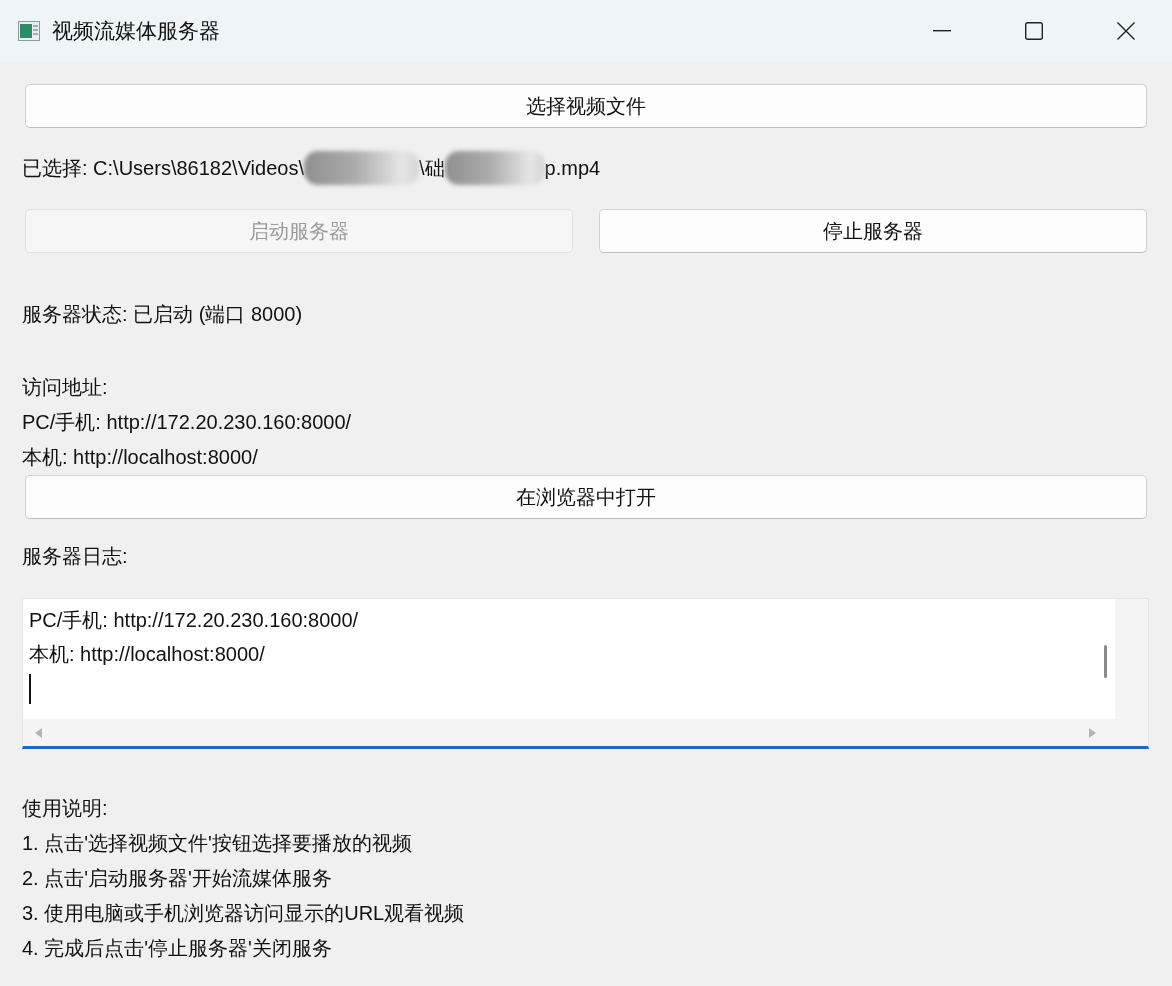  What do you see at coordinates (1034, 31) in the screenshot?
I see `maximize-icon` at bounding box center [1034, 31].